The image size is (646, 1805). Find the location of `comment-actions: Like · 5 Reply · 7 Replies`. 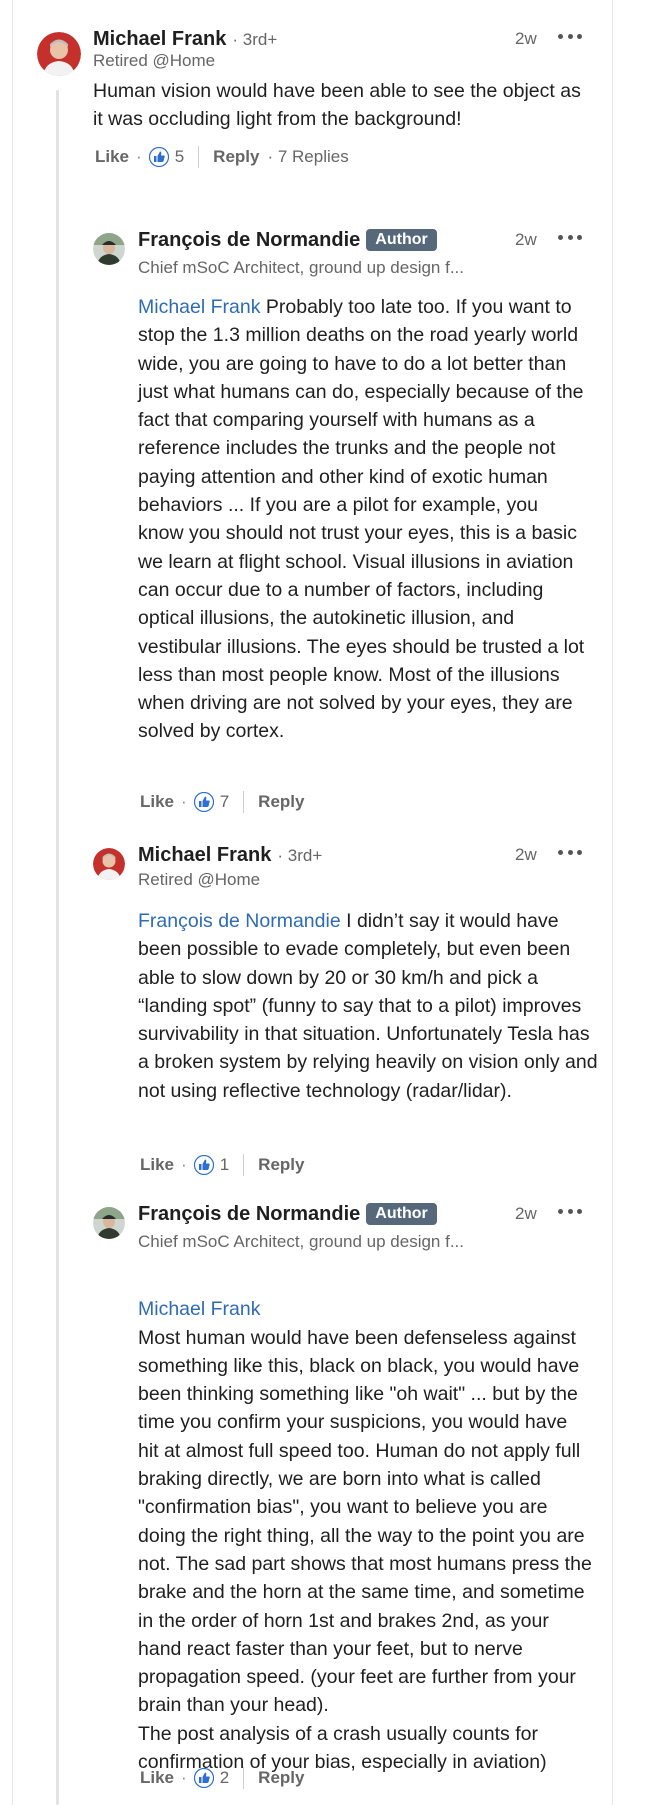

comment-actions: Like · 5 Reply · 7 Replies is located at coordinates (222, 157).